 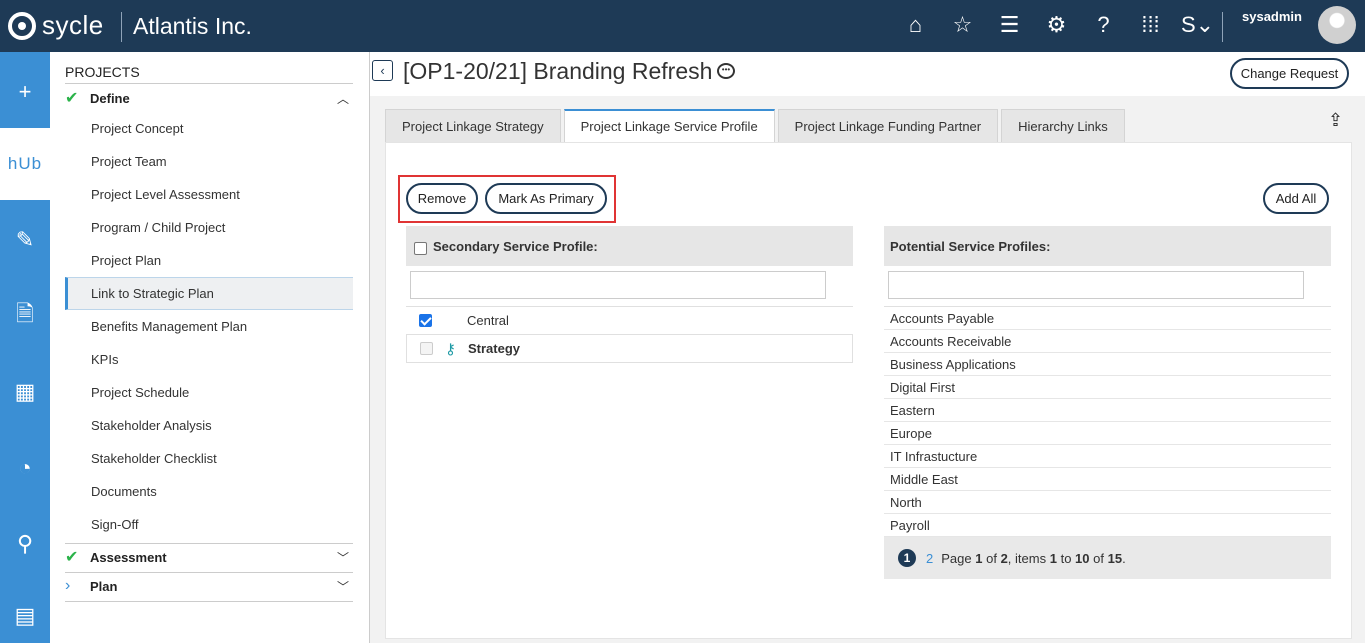 I want to click on page-link: 2, so click(x=929, y=558).